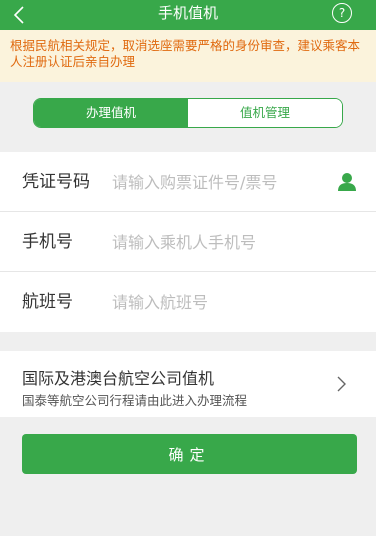 This screenshot has width=376, height=536. I want to click on international-checkin-title: 国际及港澳台航空公司值机, so click(118, 378).